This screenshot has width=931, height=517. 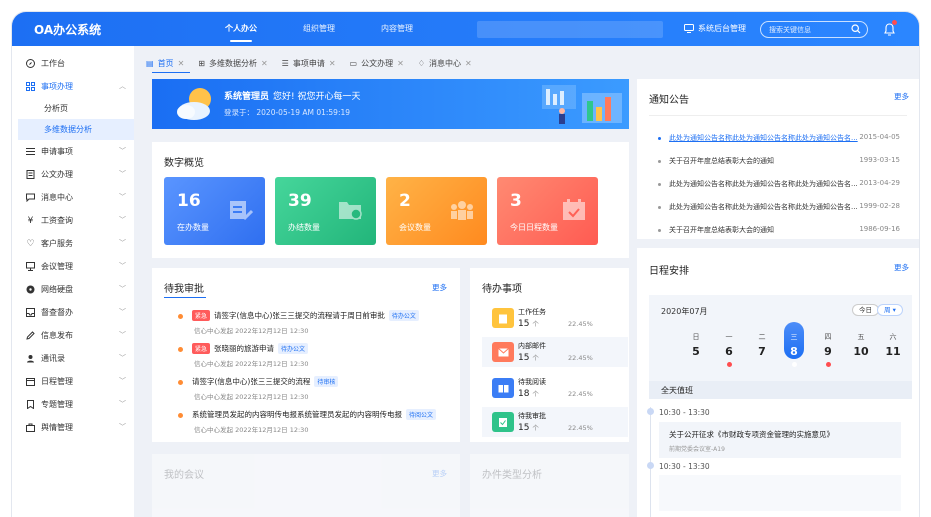 I want to click on sidebar-item-messages: 消息中心 ﹀, so click(x=73, y=197).